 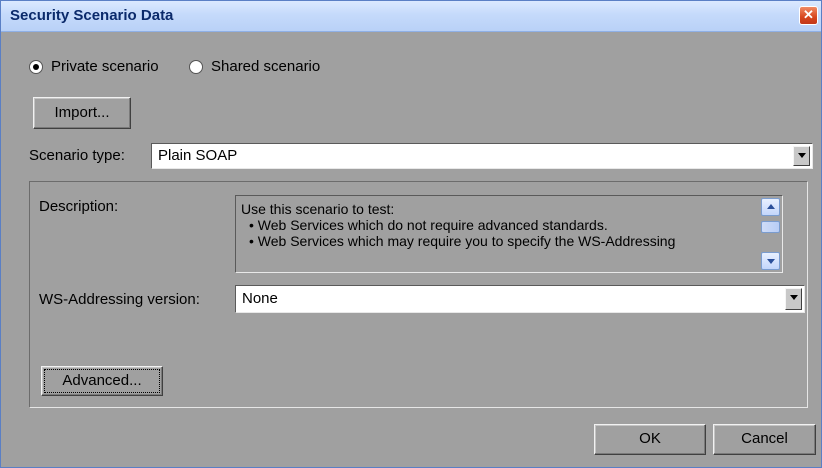 What do you see at coordinates (119, 299) in the screenshot?
I see `ws-addressing-label: WS-Addressing version:` at bounding box center [119, 299].